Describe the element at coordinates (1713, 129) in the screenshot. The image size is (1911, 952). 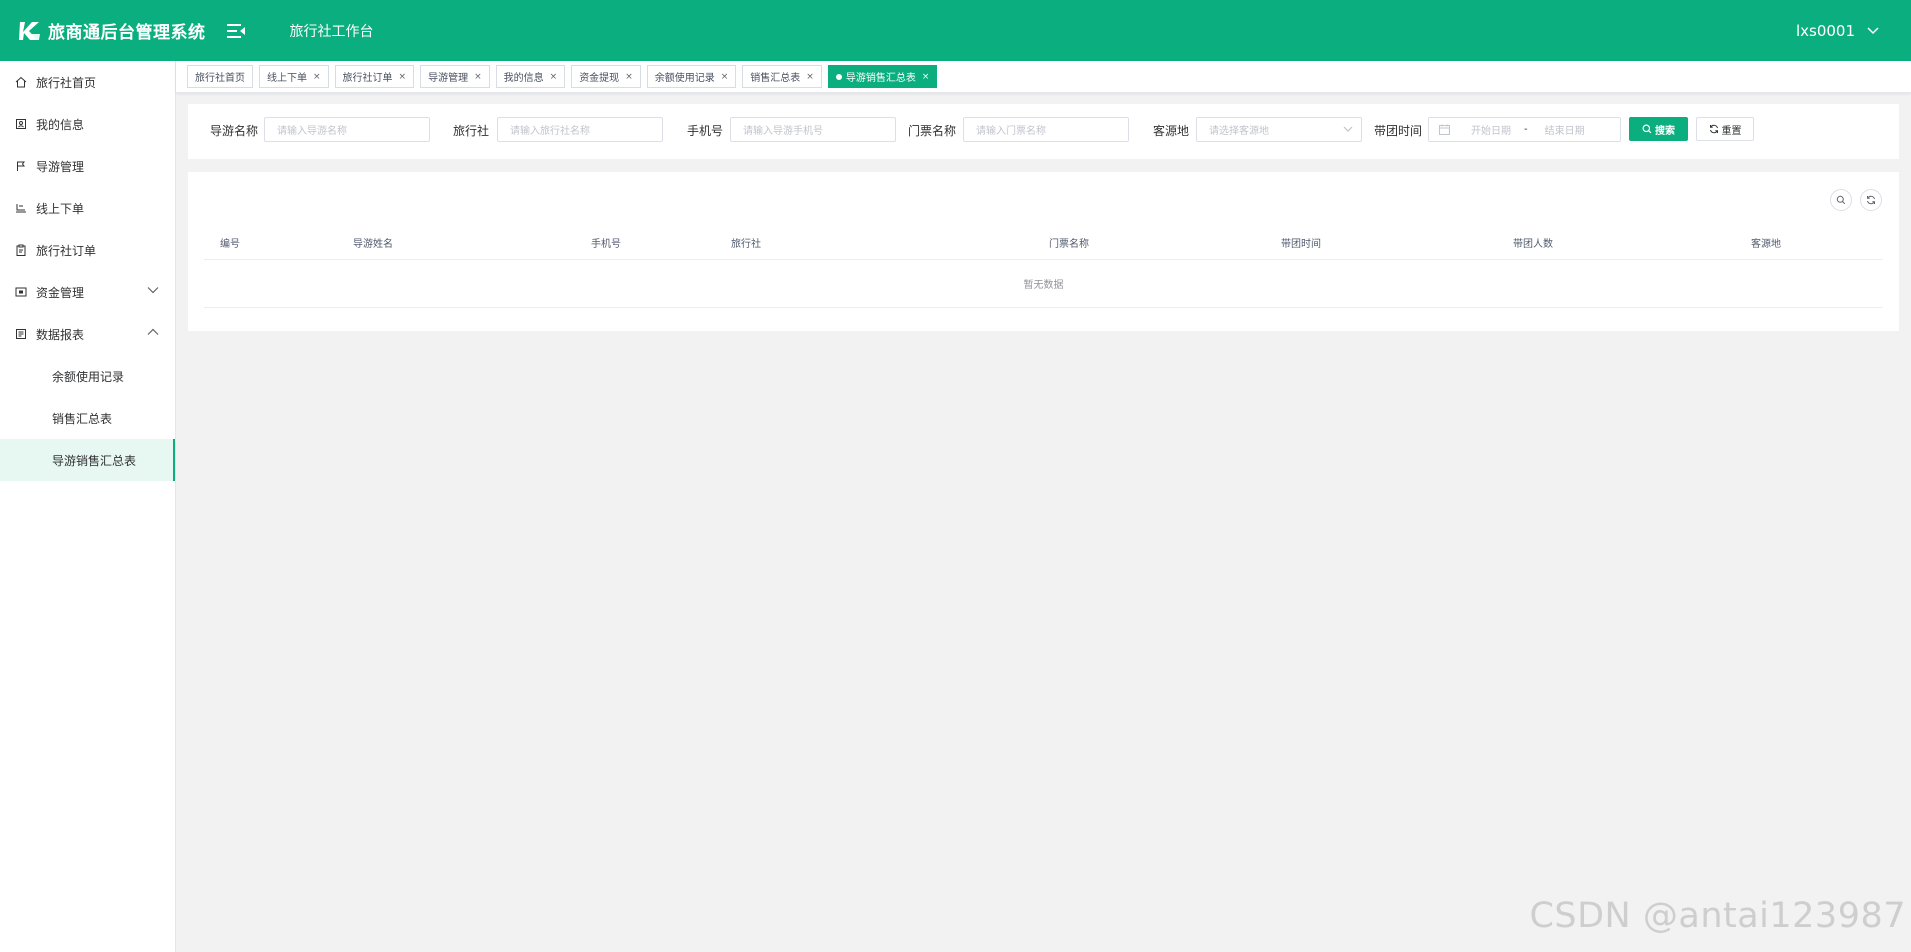
I see `refresh-icon` at that location.